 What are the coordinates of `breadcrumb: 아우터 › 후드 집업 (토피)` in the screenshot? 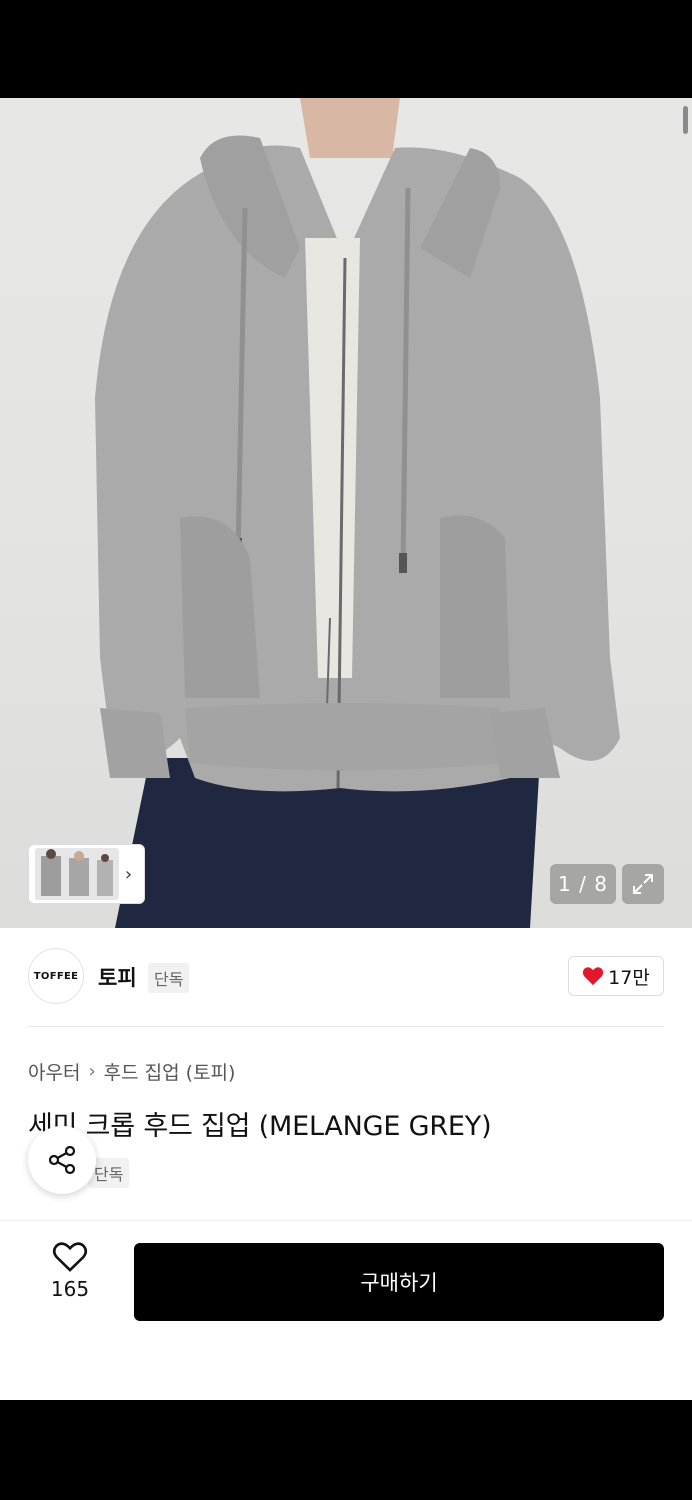 It's located at (131, 1071).